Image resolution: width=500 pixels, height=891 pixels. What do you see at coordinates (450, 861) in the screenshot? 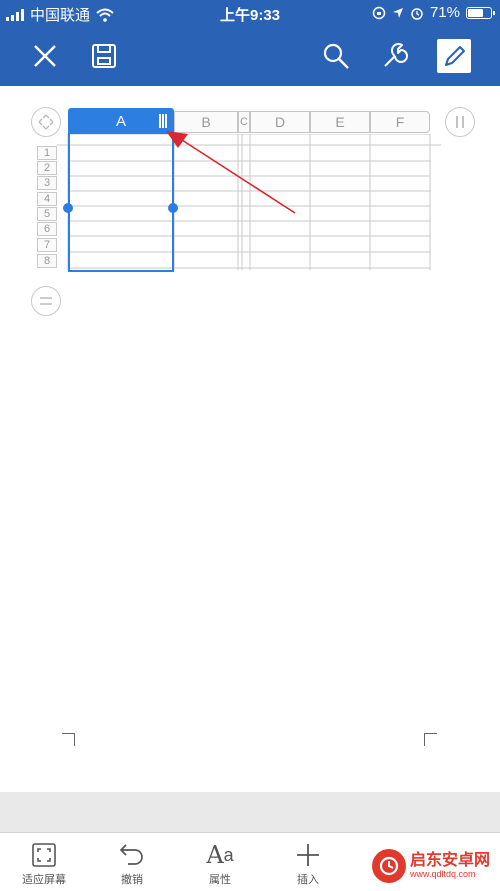
I see `watermark-title: 启东安卓网` at bounding box center [450, 861].